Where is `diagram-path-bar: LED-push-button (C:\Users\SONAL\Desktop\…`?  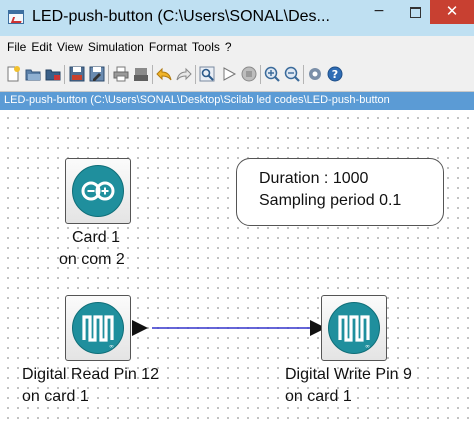
diagram-path-bar: LED-push-button (C:\Users\SONAL\Desktop\… is located at coordinates (237, 101).